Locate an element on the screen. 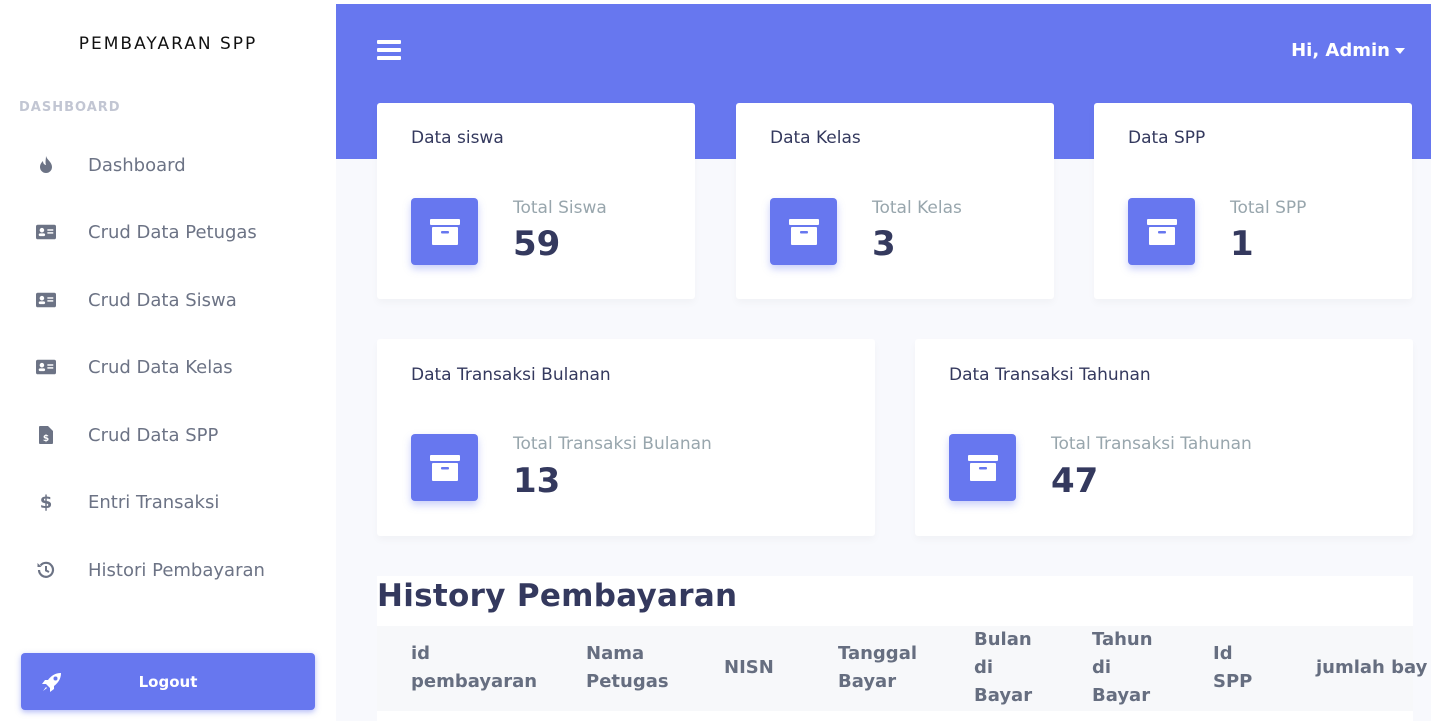 The width and height of the screenshot is (1431, 721). sidebar-item-label: Dashboard is located at coordinates (137, 165).